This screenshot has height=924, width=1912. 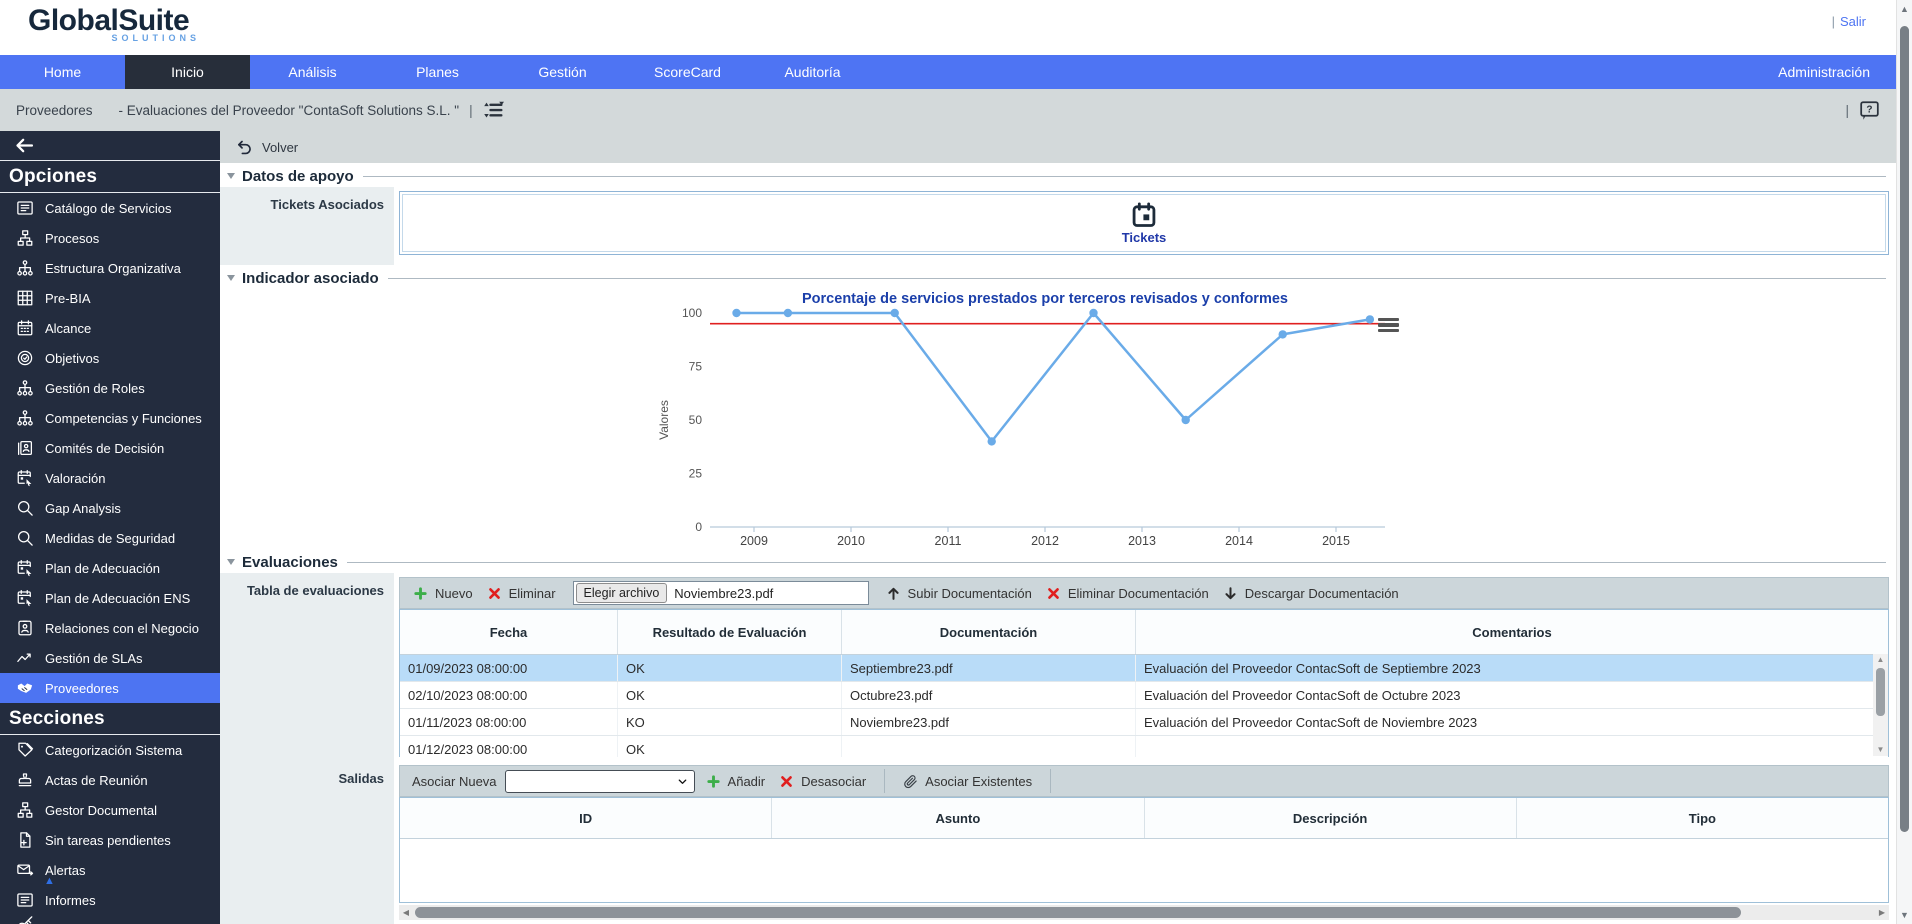 I want to click on volver-button: Volver, so click(x=267, y=147).